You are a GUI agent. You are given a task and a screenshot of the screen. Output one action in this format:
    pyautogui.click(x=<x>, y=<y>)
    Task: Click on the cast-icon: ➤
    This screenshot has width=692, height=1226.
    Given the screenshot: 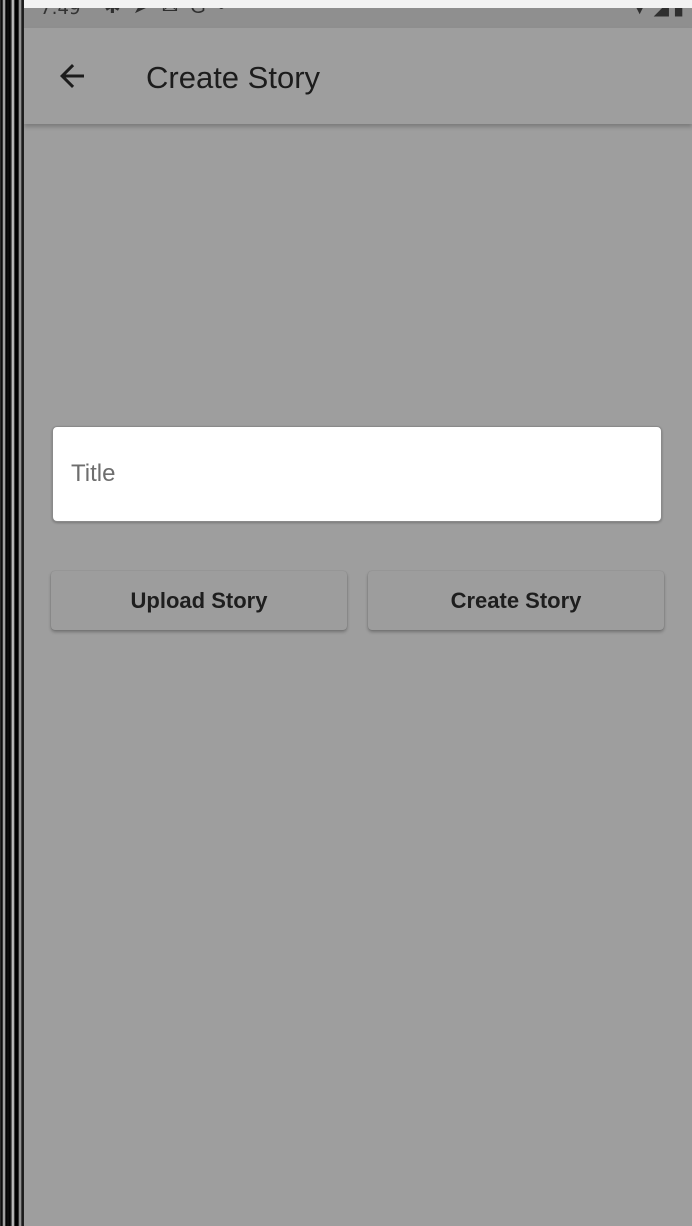 What is the action you would take?
    pyautogui.click(x=147, y=13)
    